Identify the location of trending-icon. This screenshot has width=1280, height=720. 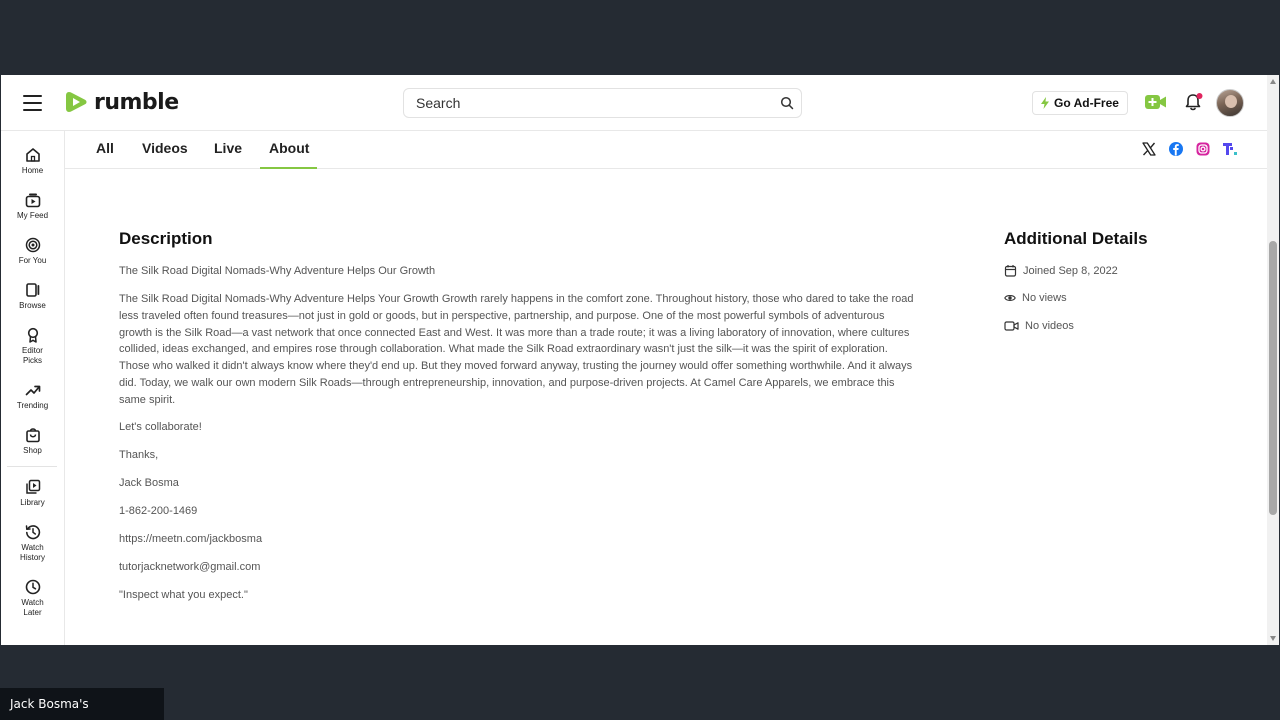
(32, 390).